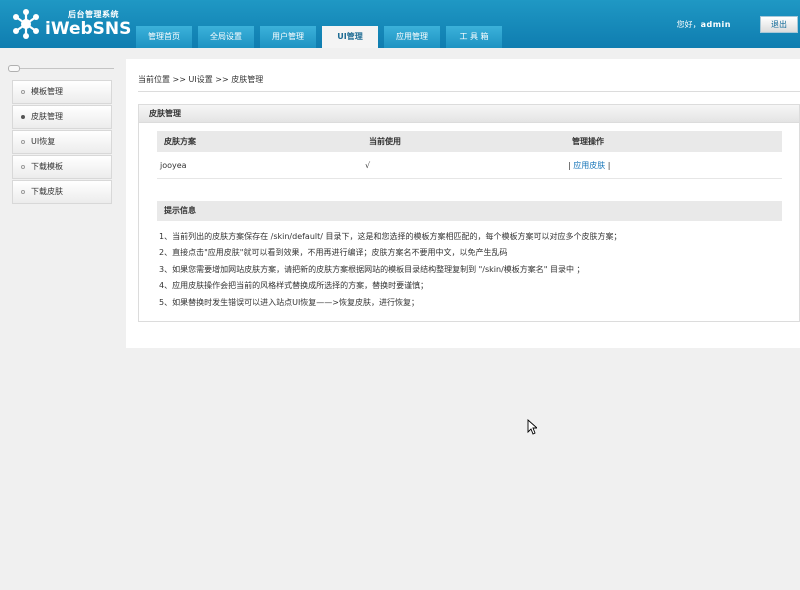  What do you see at coordinates (47, 166) in the screenshot?
I see `sidebar-item-label: 下载模板` at bounding box center [47, 166].